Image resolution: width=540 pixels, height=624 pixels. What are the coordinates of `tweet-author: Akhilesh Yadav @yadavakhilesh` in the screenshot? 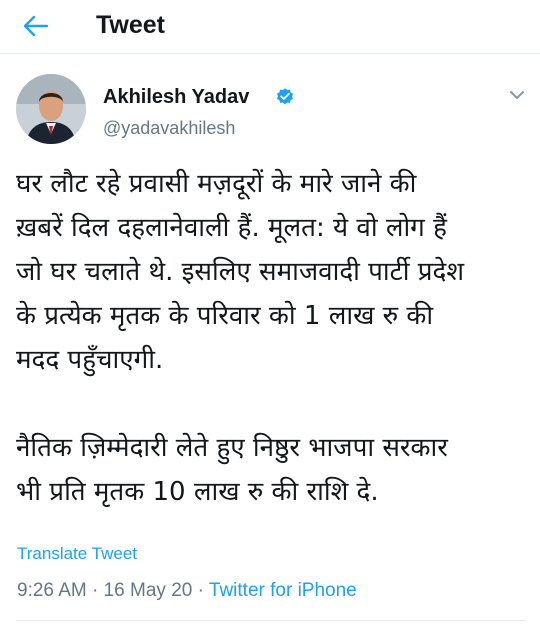 It's located at (271, 109).